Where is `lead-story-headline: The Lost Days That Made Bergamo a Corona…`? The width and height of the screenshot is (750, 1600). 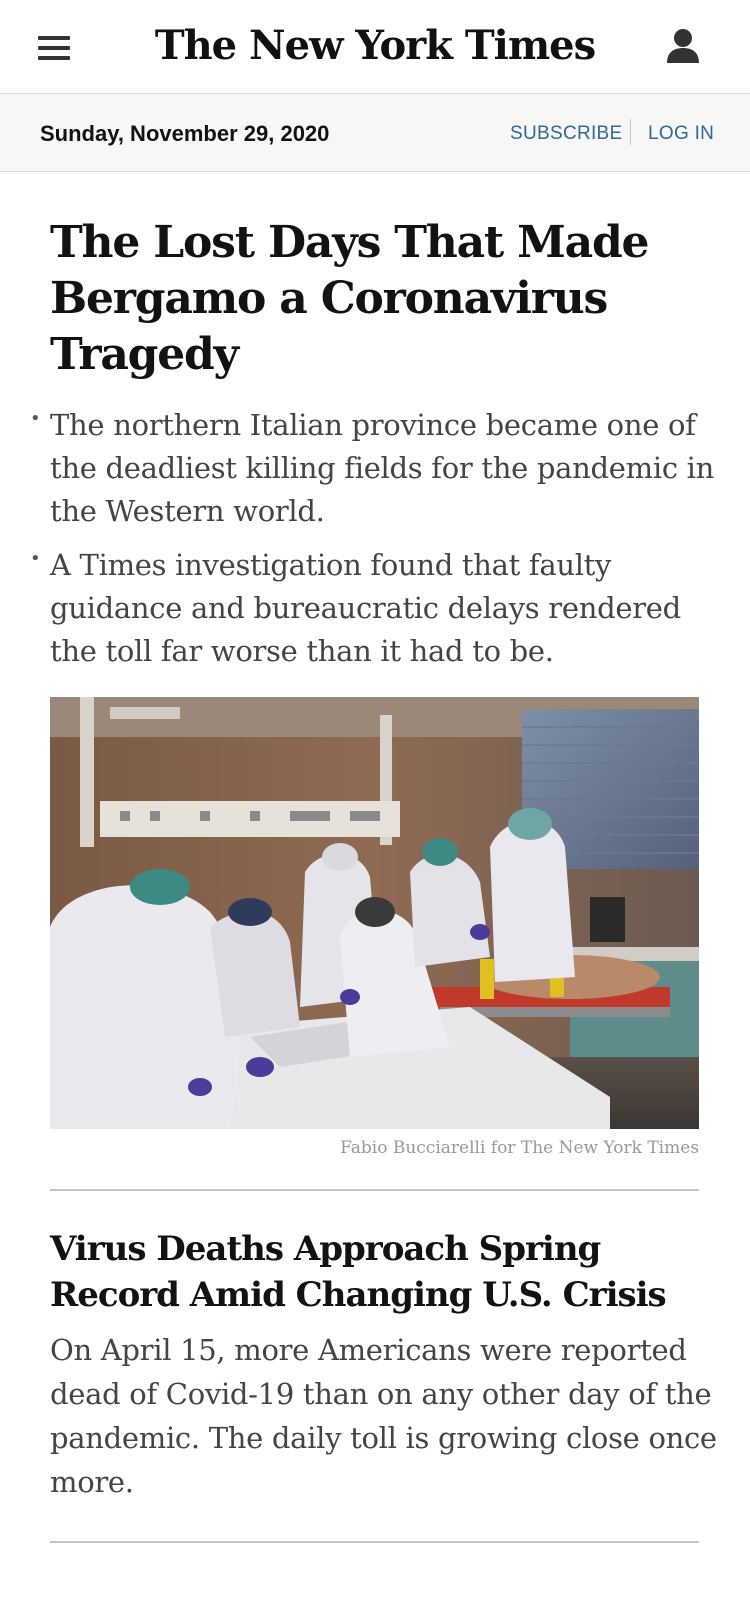 lead-story-headline: The Lost Days That Made Bergamo a Corona… is located at coordinates (380, 299).